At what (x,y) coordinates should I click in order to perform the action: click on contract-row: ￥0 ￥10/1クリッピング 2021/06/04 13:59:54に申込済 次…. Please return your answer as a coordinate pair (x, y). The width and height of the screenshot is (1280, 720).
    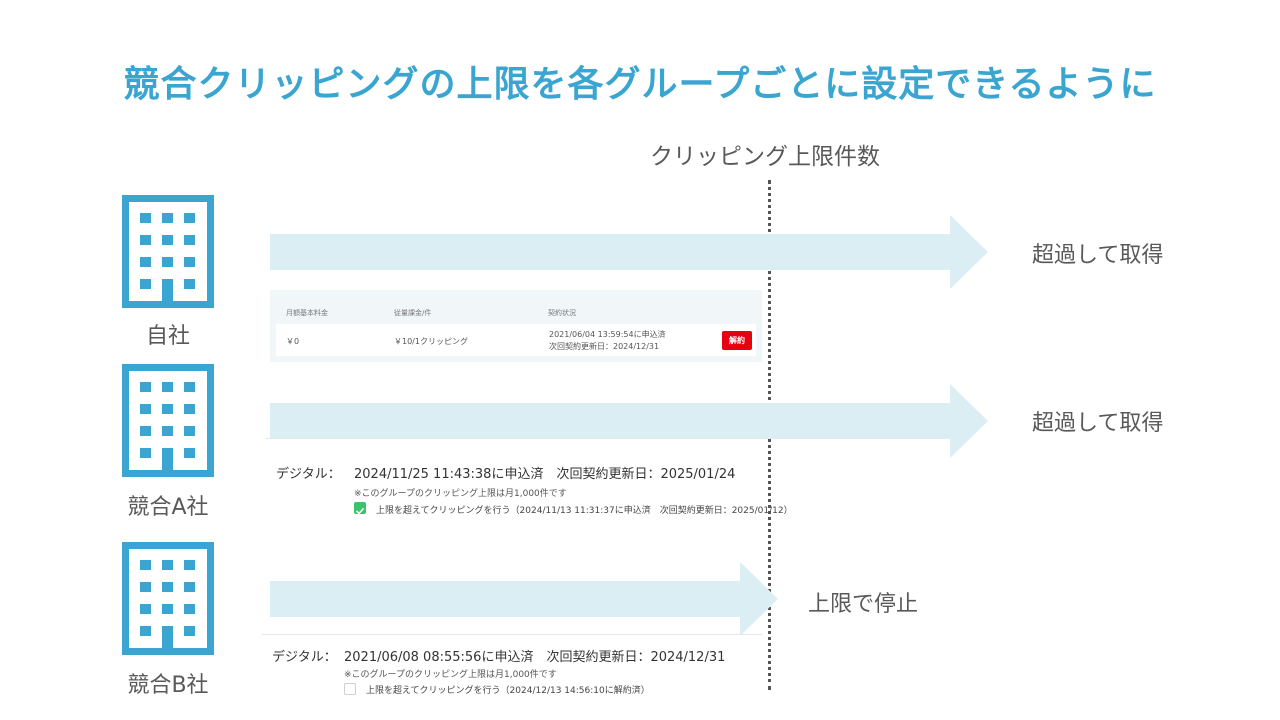
    Looking at the image, I should click on (516, 340).